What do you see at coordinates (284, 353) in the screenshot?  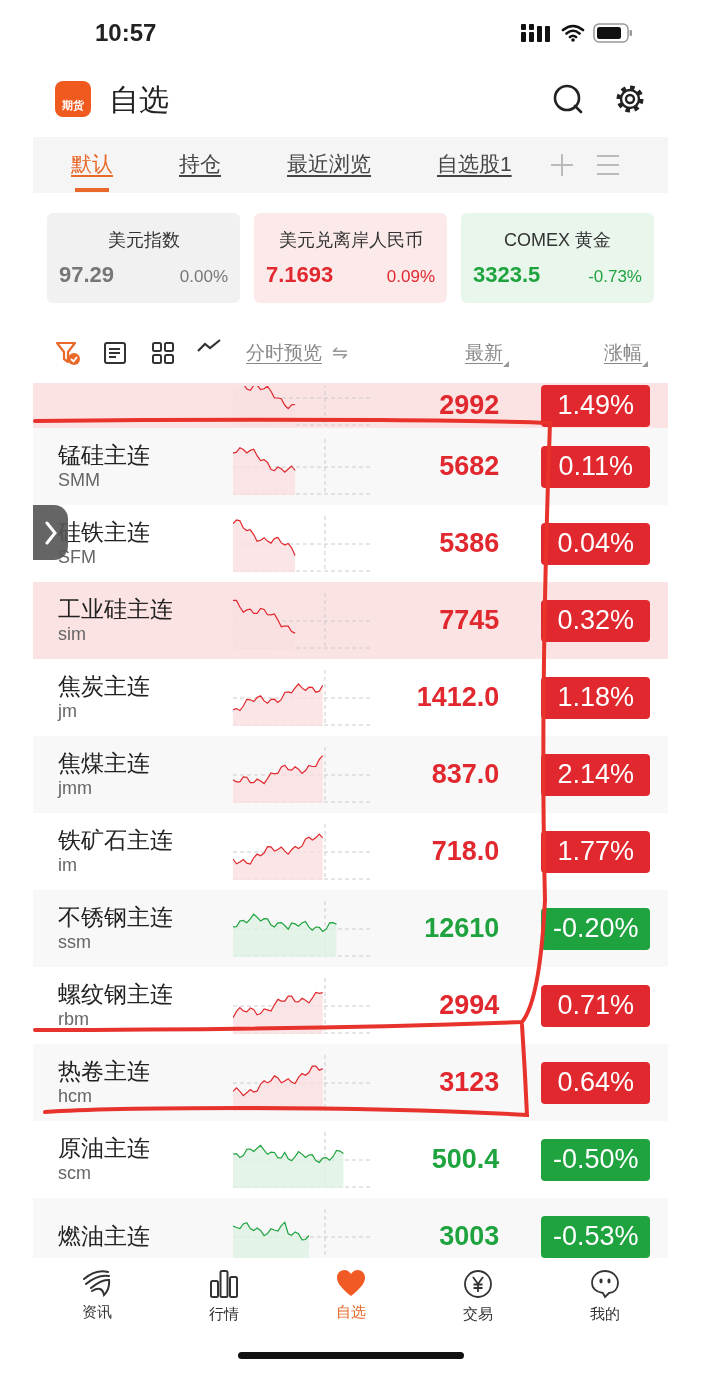 I see `preview-toggle: 分时预览` at bounding box center [284, 353].